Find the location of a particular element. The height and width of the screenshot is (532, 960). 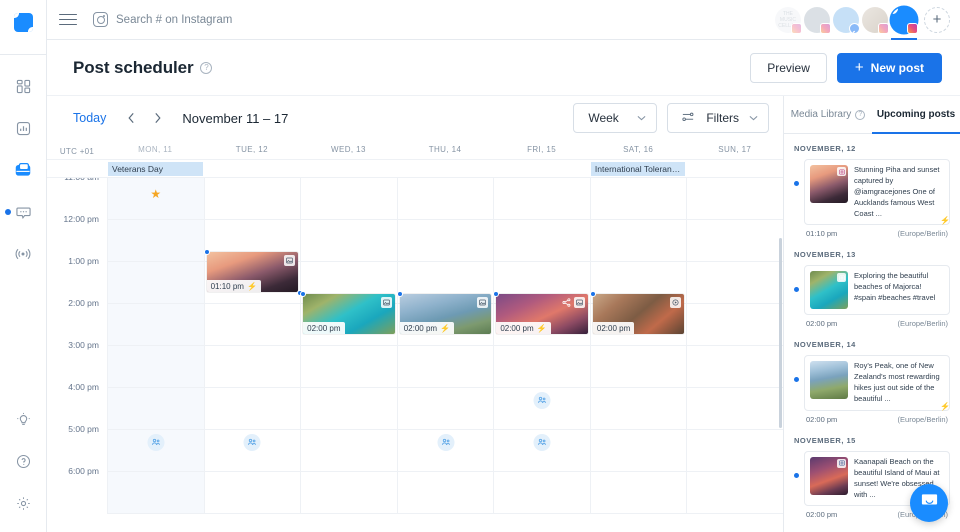

day-column-wed: 02:00 pm is located at coordinates (348, 346).